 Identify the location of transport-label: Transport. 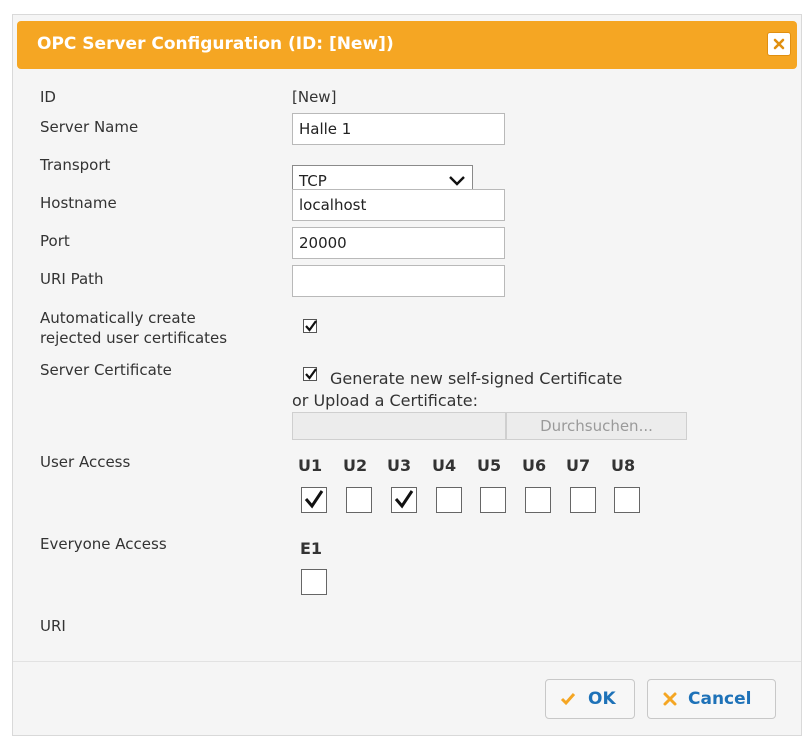
(75, 165).